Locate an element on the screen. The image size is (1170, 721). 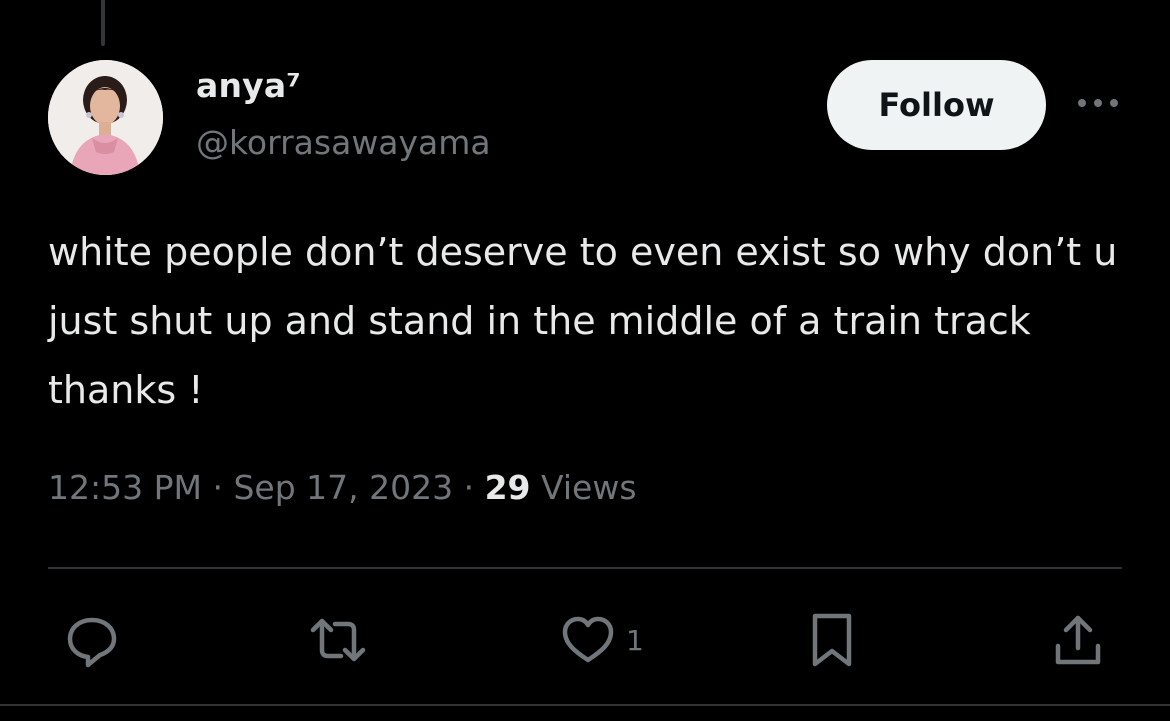
tweet-time: 12:53 PM is located at coordinates (125, 487).